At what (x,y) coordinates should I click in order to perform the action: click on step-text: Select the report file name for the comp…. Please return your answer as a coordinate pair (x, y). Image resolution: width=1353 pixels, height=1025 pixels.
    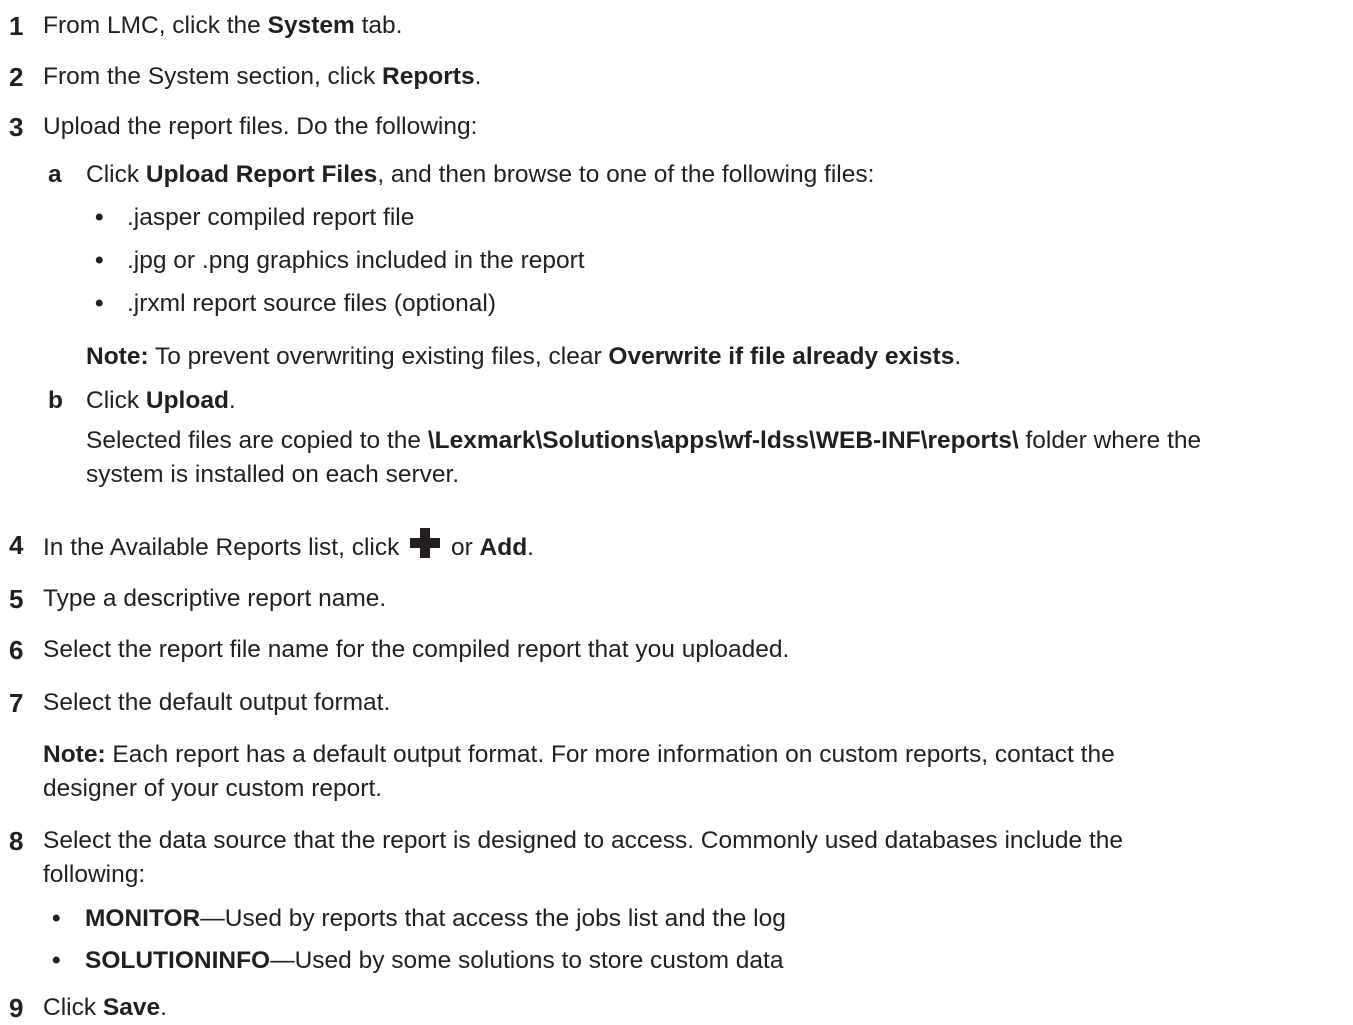
    Looking at the image, I should click on (416, 649).